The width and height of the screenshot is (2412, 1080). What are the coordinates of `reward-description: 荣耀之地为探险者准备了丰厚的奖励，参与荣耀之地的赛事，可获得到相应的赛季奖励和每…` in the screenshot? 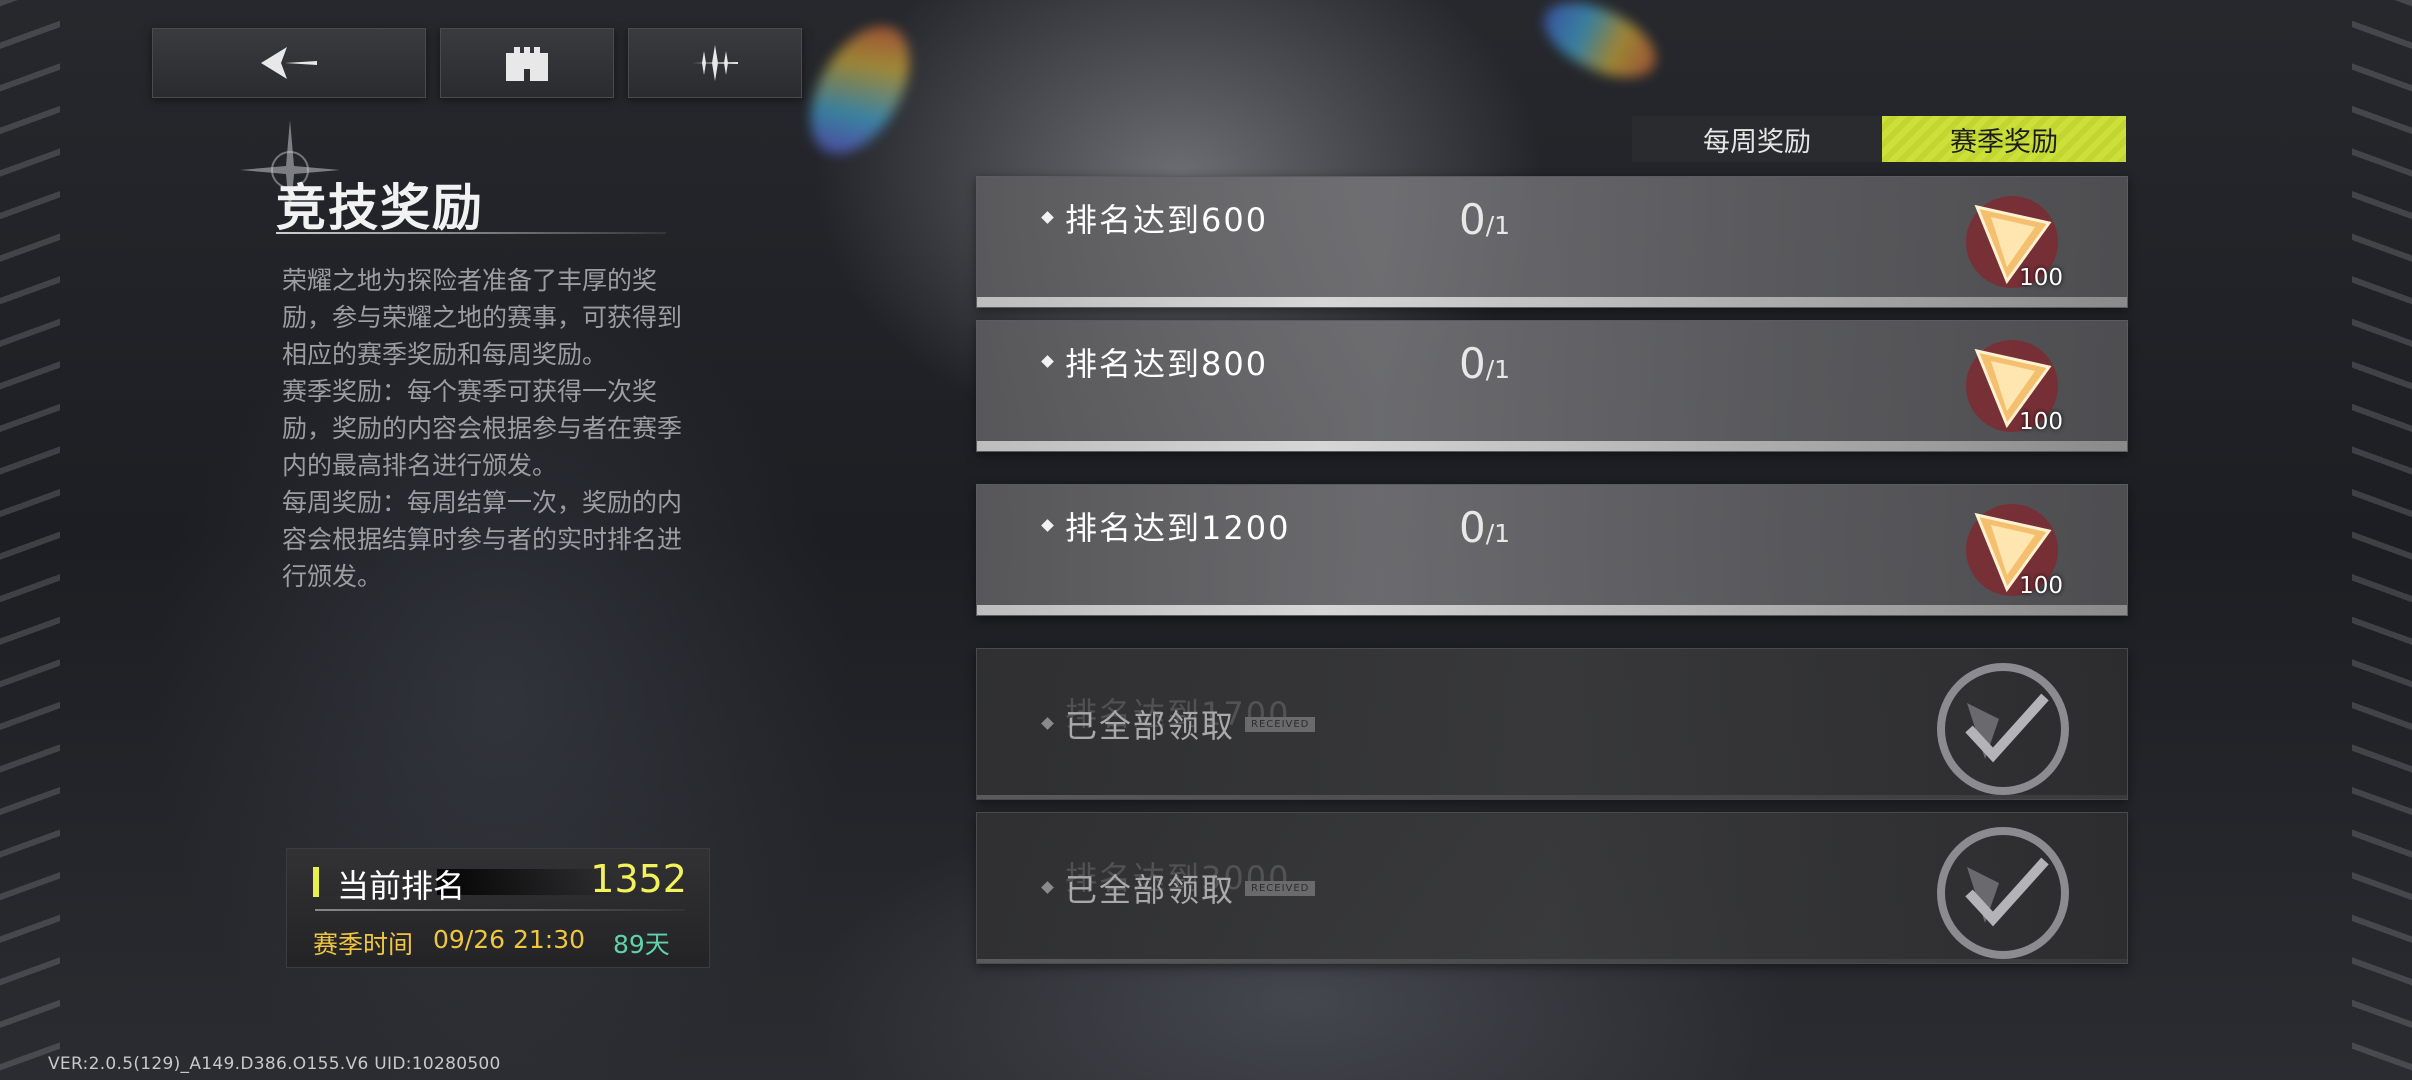 It's located at (487, 428).